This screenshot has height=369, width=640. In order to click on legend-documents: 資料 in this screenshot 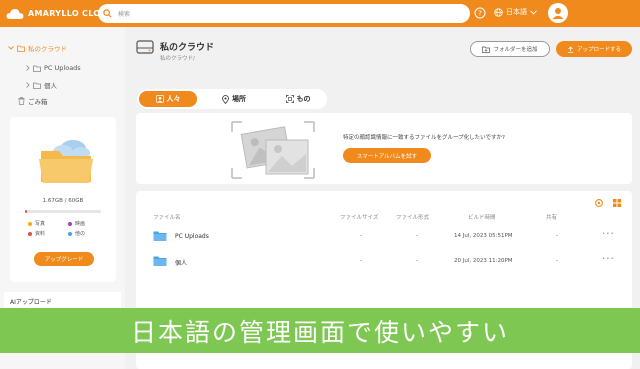, I will do `click(36, 233)`.